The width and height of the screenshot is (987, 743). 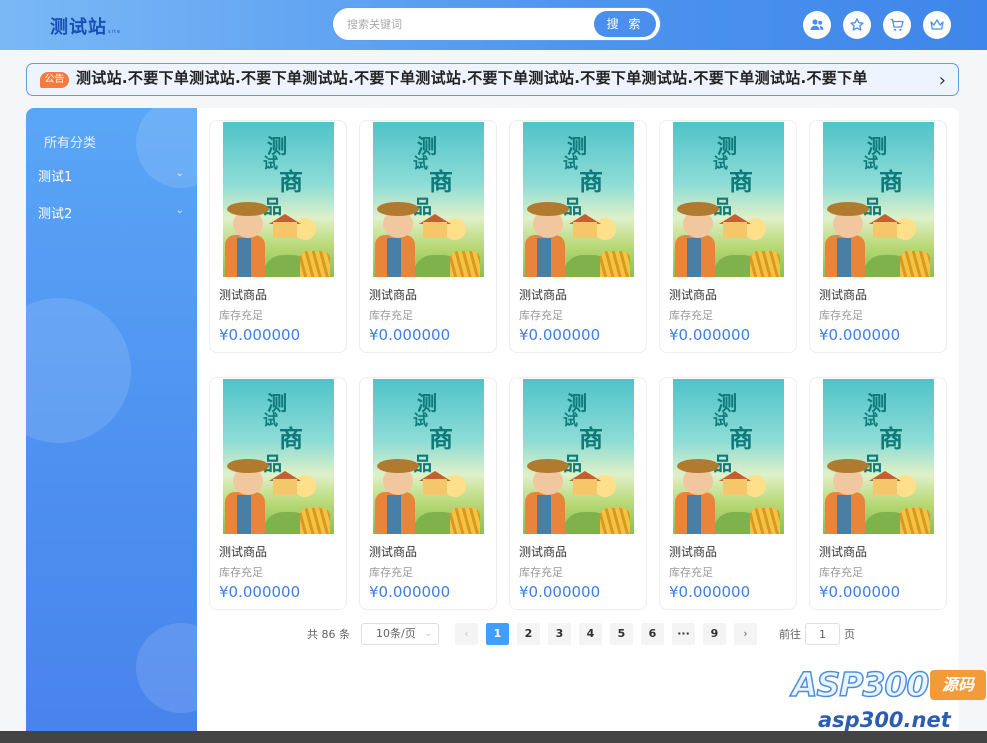 I want to click on search-input, so click(x=467, y=24).